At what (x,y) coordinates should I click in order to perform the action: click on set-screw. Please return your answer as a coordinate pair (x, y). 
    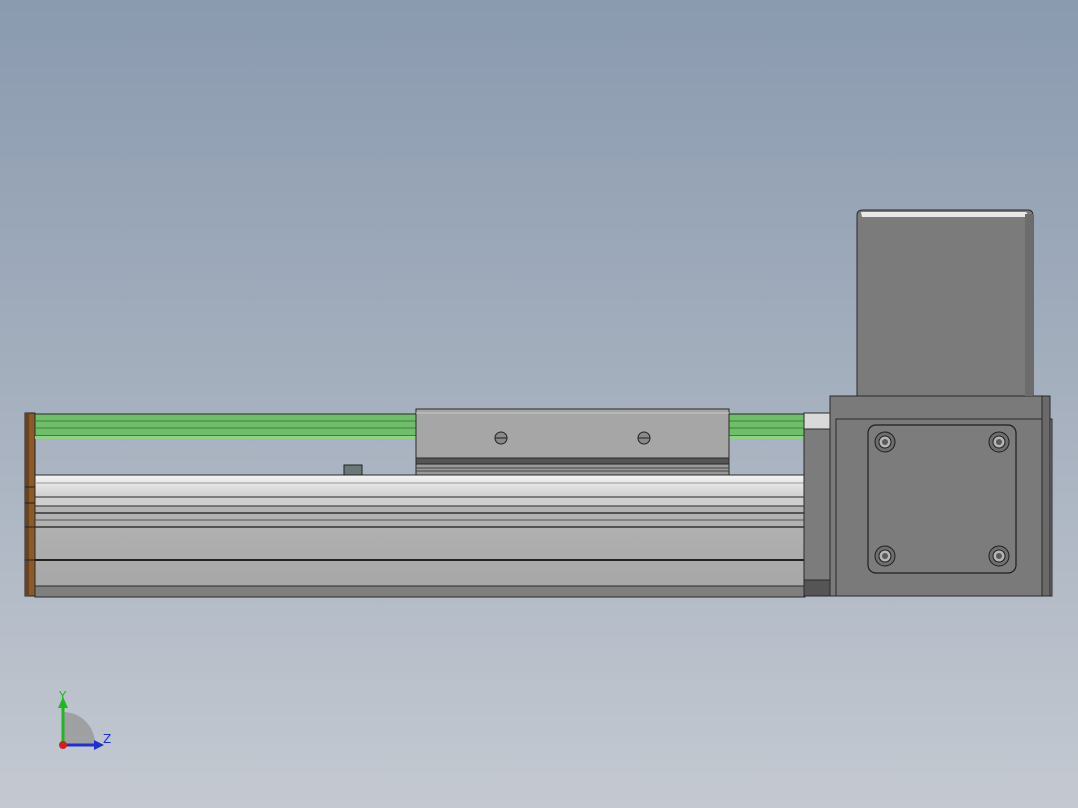
    Looking at the image, I should click on (353, 470).